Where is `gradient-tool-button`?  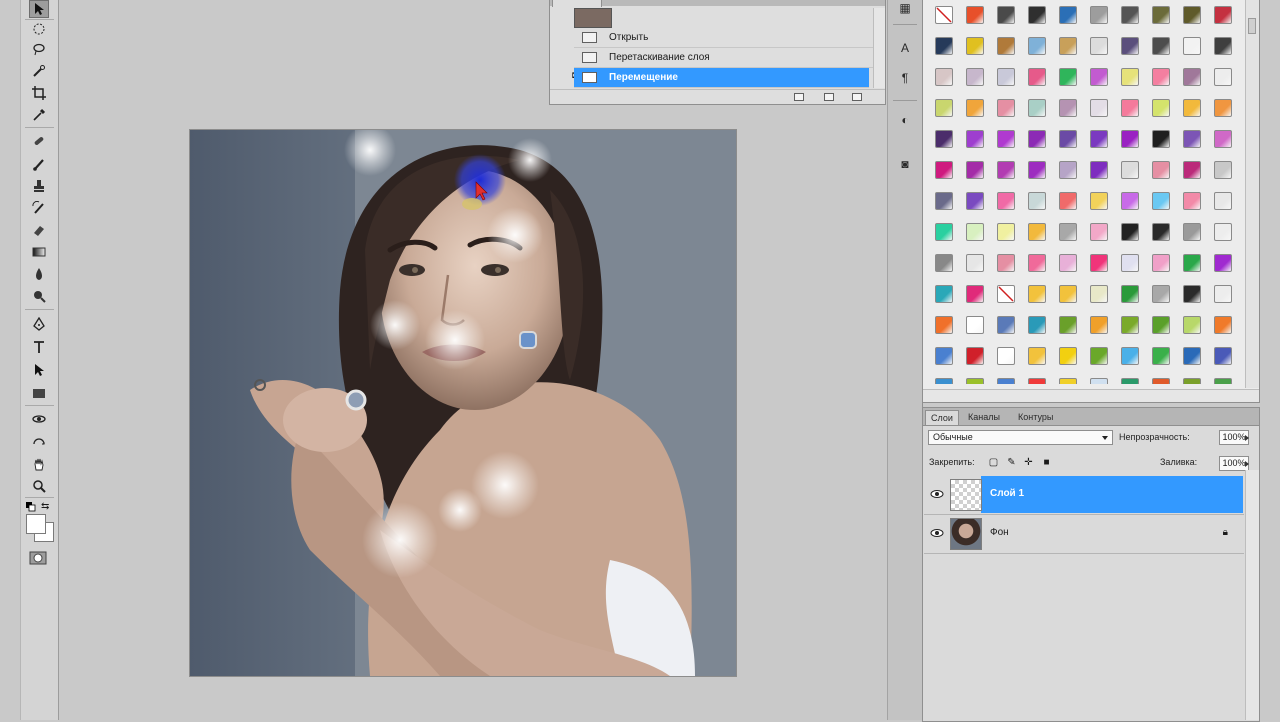 gradient-tool-button is located at coordinates (39, 252).